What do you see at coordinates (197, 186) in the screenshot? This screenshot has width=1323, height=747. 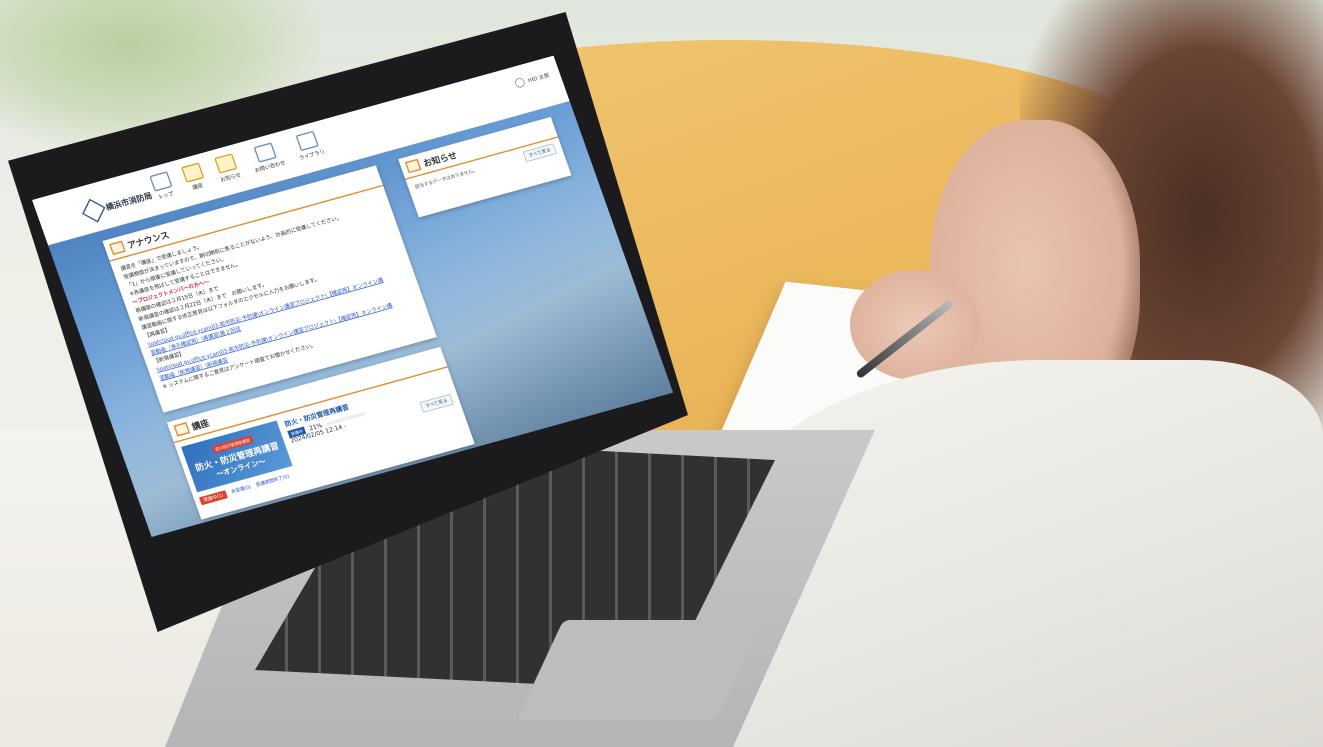 I see `nav-label: 講座` at bounding box center [197, 186].